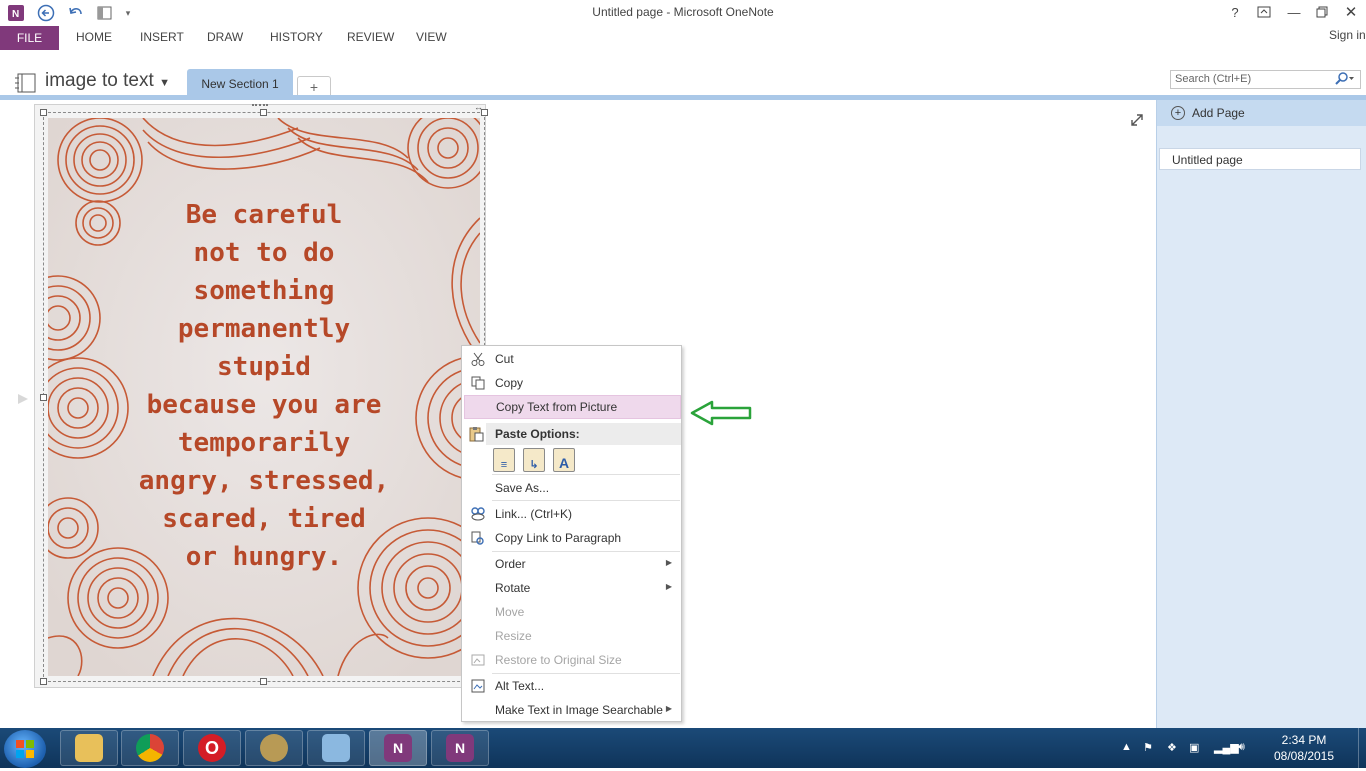 This screenshot has width=1366, height=771. What do you see at coordinates (572, 636) in the screenshot?
I see `menu-item-resize: Resize` at bounding box center [572, 636].